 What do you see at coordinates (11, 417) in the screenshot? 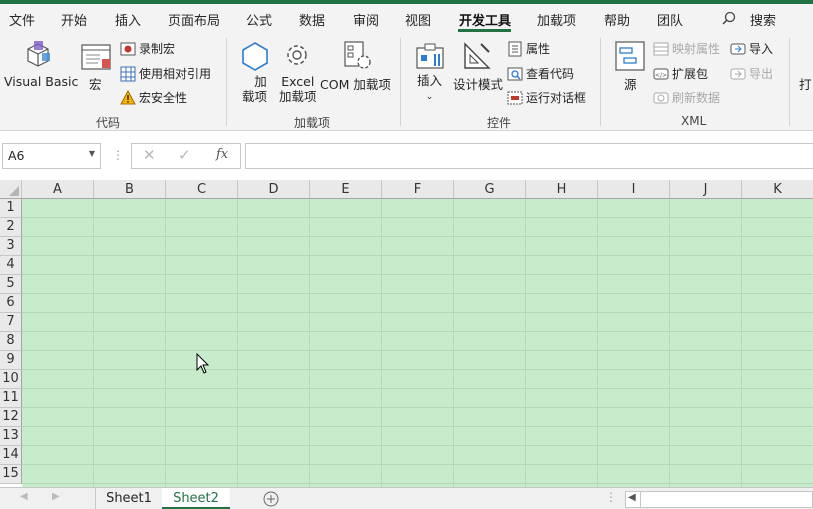
I see `row-header: 12` at bounding box center [11, 417].